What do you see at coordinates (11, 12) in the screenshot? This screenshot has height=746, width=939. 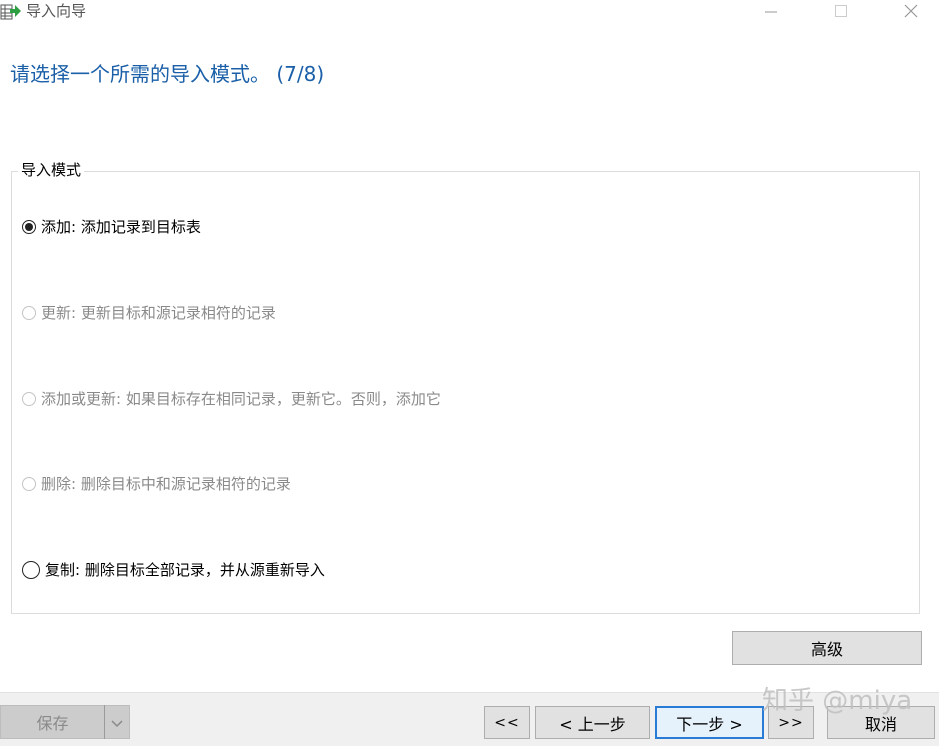 I see `table-import-icon` at bounding box center [11, 12].